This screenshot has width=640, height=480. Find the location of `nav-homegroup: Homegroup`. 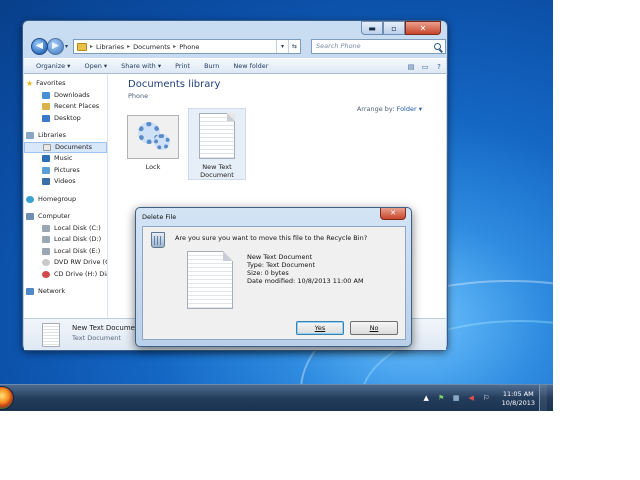

nav-homegroup: Homegroup is located at coordinates (65, 200).